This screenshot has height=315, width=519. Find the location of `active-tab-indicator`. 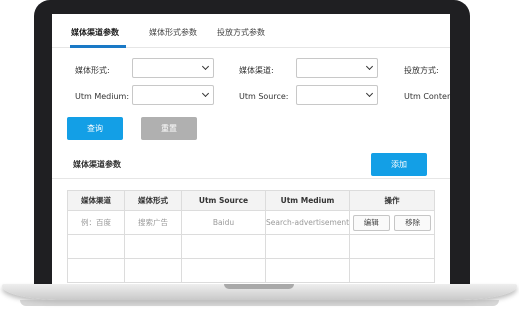

active-tab-indicator is located at coordinates (98, 46).